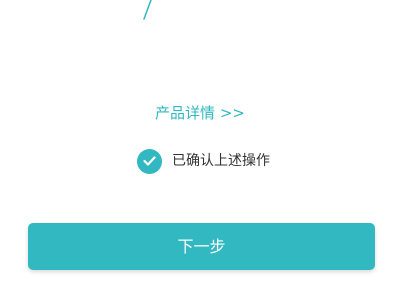  I want to click on decorative-stroke, so click(147, 10).